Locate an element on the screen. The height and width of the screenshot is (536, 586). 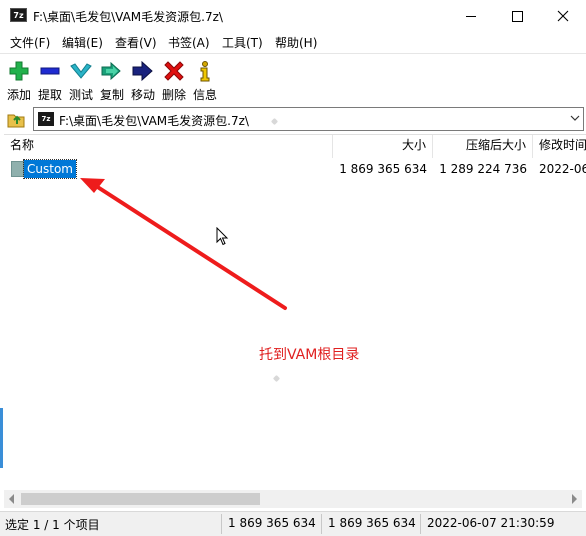
address-path: F:\桌面\毛发包\VAM毛发资源包.7z\ is located at coordinates (154, 121).